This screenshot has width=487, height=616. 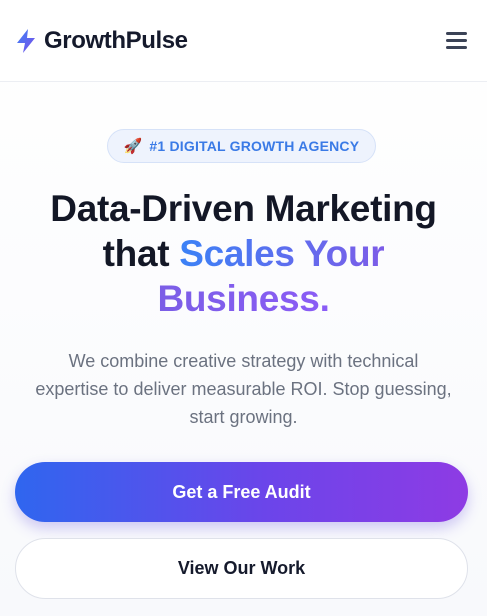 I want to click on site-header: GrowthPulse, so click(x=243, y=41).